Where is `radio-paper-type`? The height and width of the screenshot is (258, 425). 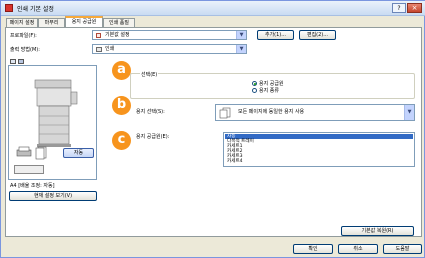 radio-paper-type is located at coordinates (254, 90).